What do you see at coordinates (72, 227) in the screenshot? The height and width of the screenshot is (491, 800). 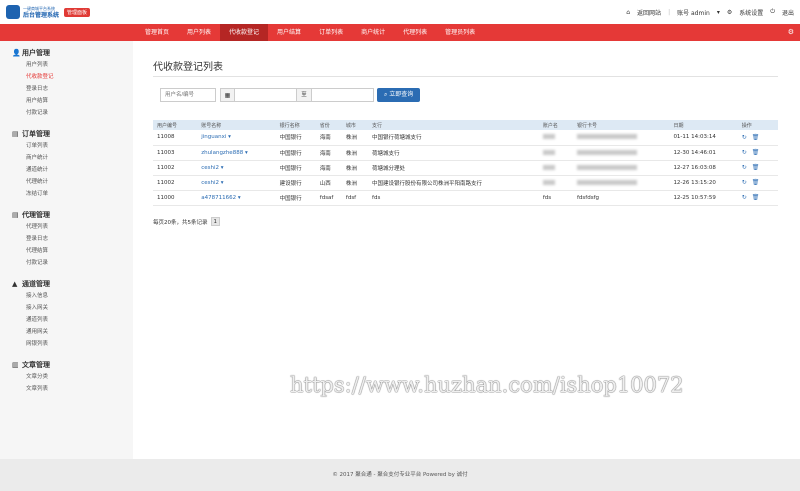 I see `sidebar-item: 代理列表` at bounding box center [72, 227].